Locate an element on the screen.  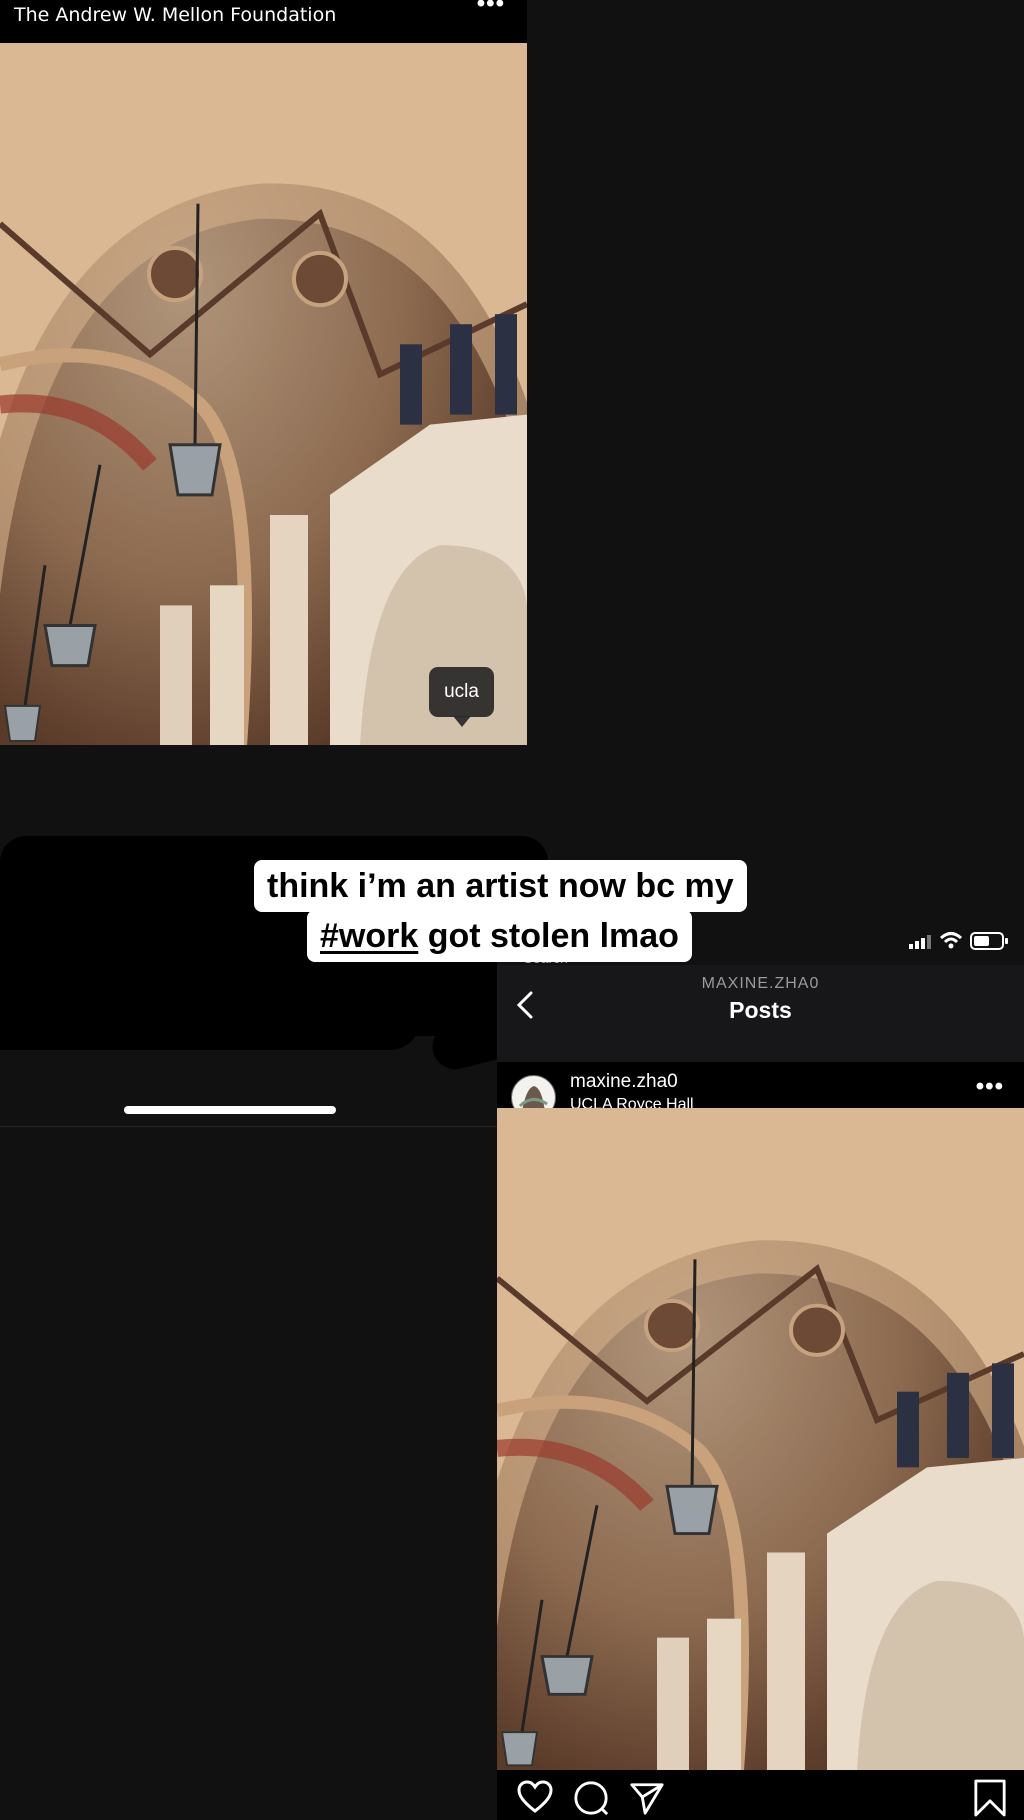
post-action-bar is located at coordinates (760, 1795).